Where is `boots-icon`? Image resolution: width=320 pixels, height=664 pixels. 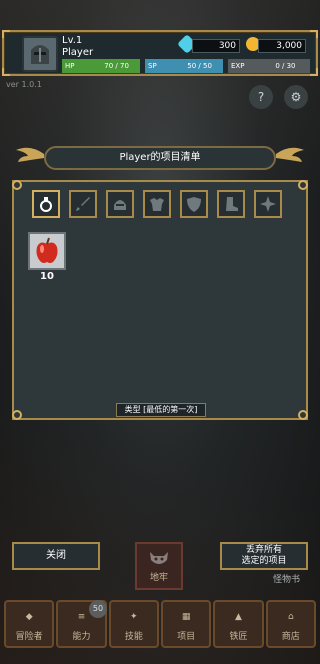
boots-icon is located at coordinates (232, 204).